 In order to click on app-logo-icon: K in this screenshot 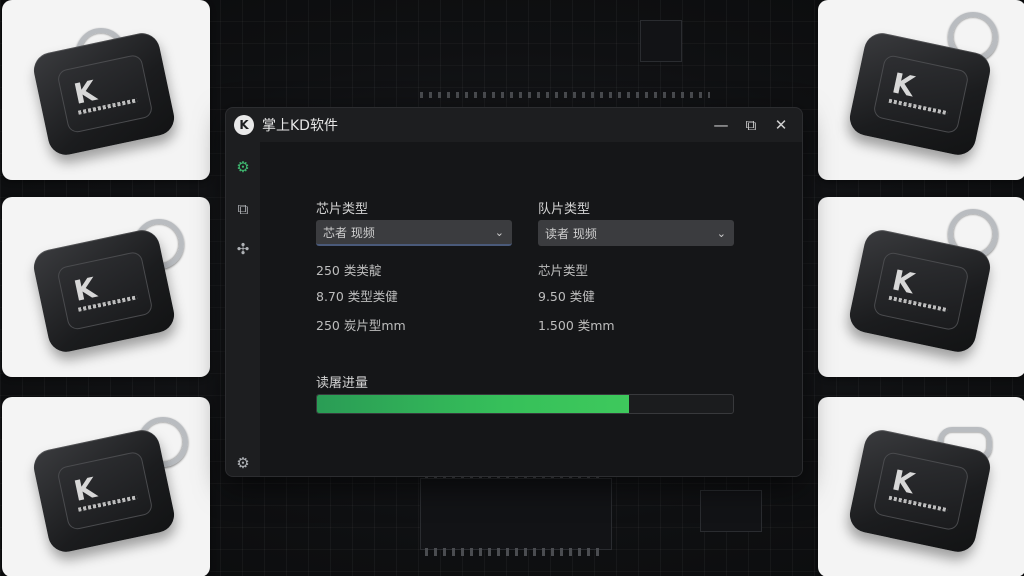, I will do `click(244, 125)`.